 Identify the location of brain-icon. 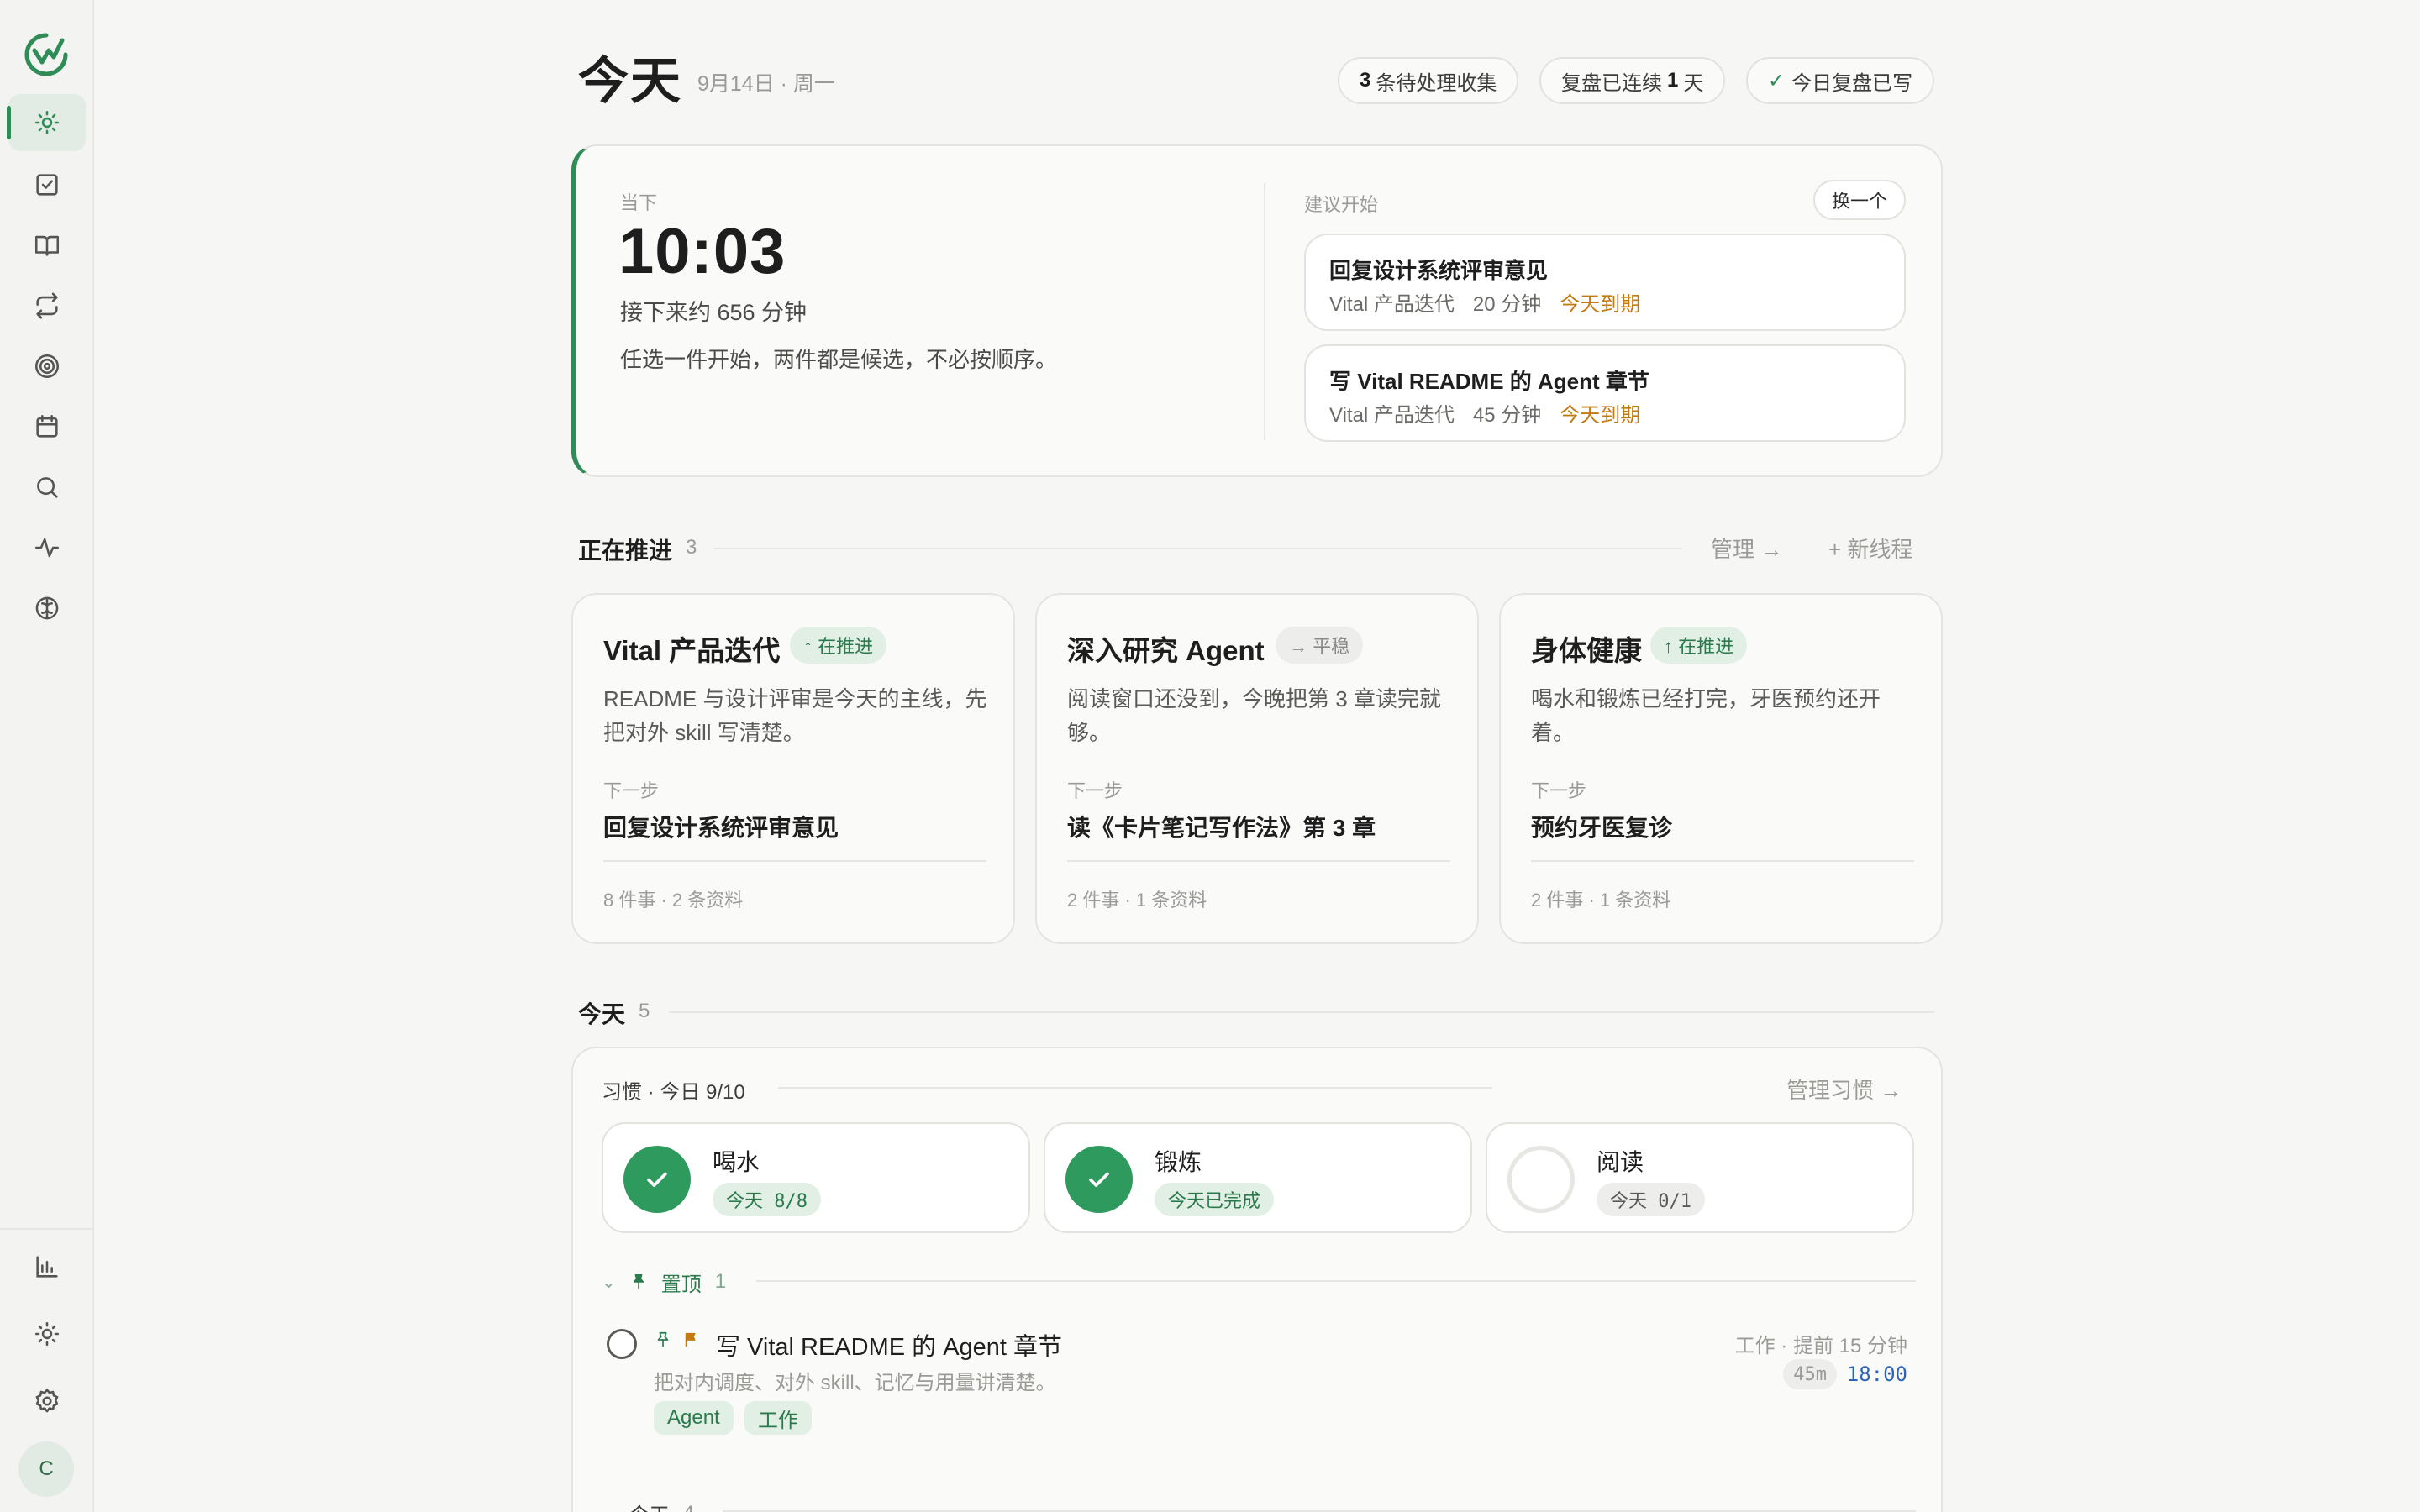
(47, 608).